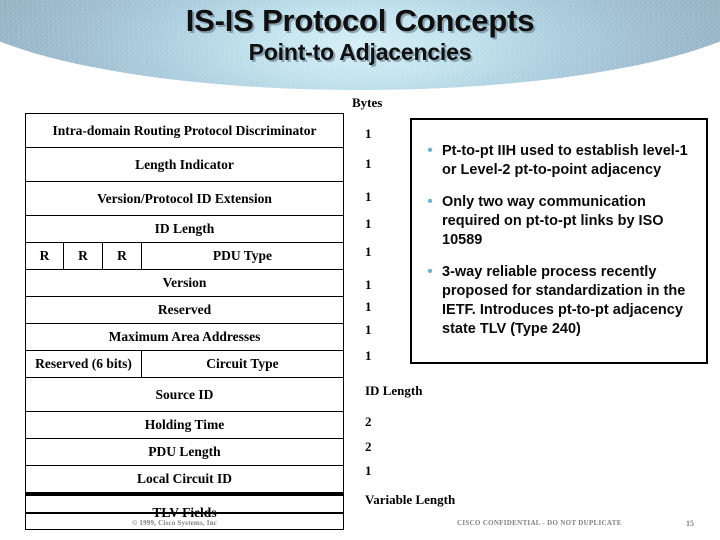 The image size is (720, 540). I want to click on pdu-field-cell: ID Length, so click(184, 229).